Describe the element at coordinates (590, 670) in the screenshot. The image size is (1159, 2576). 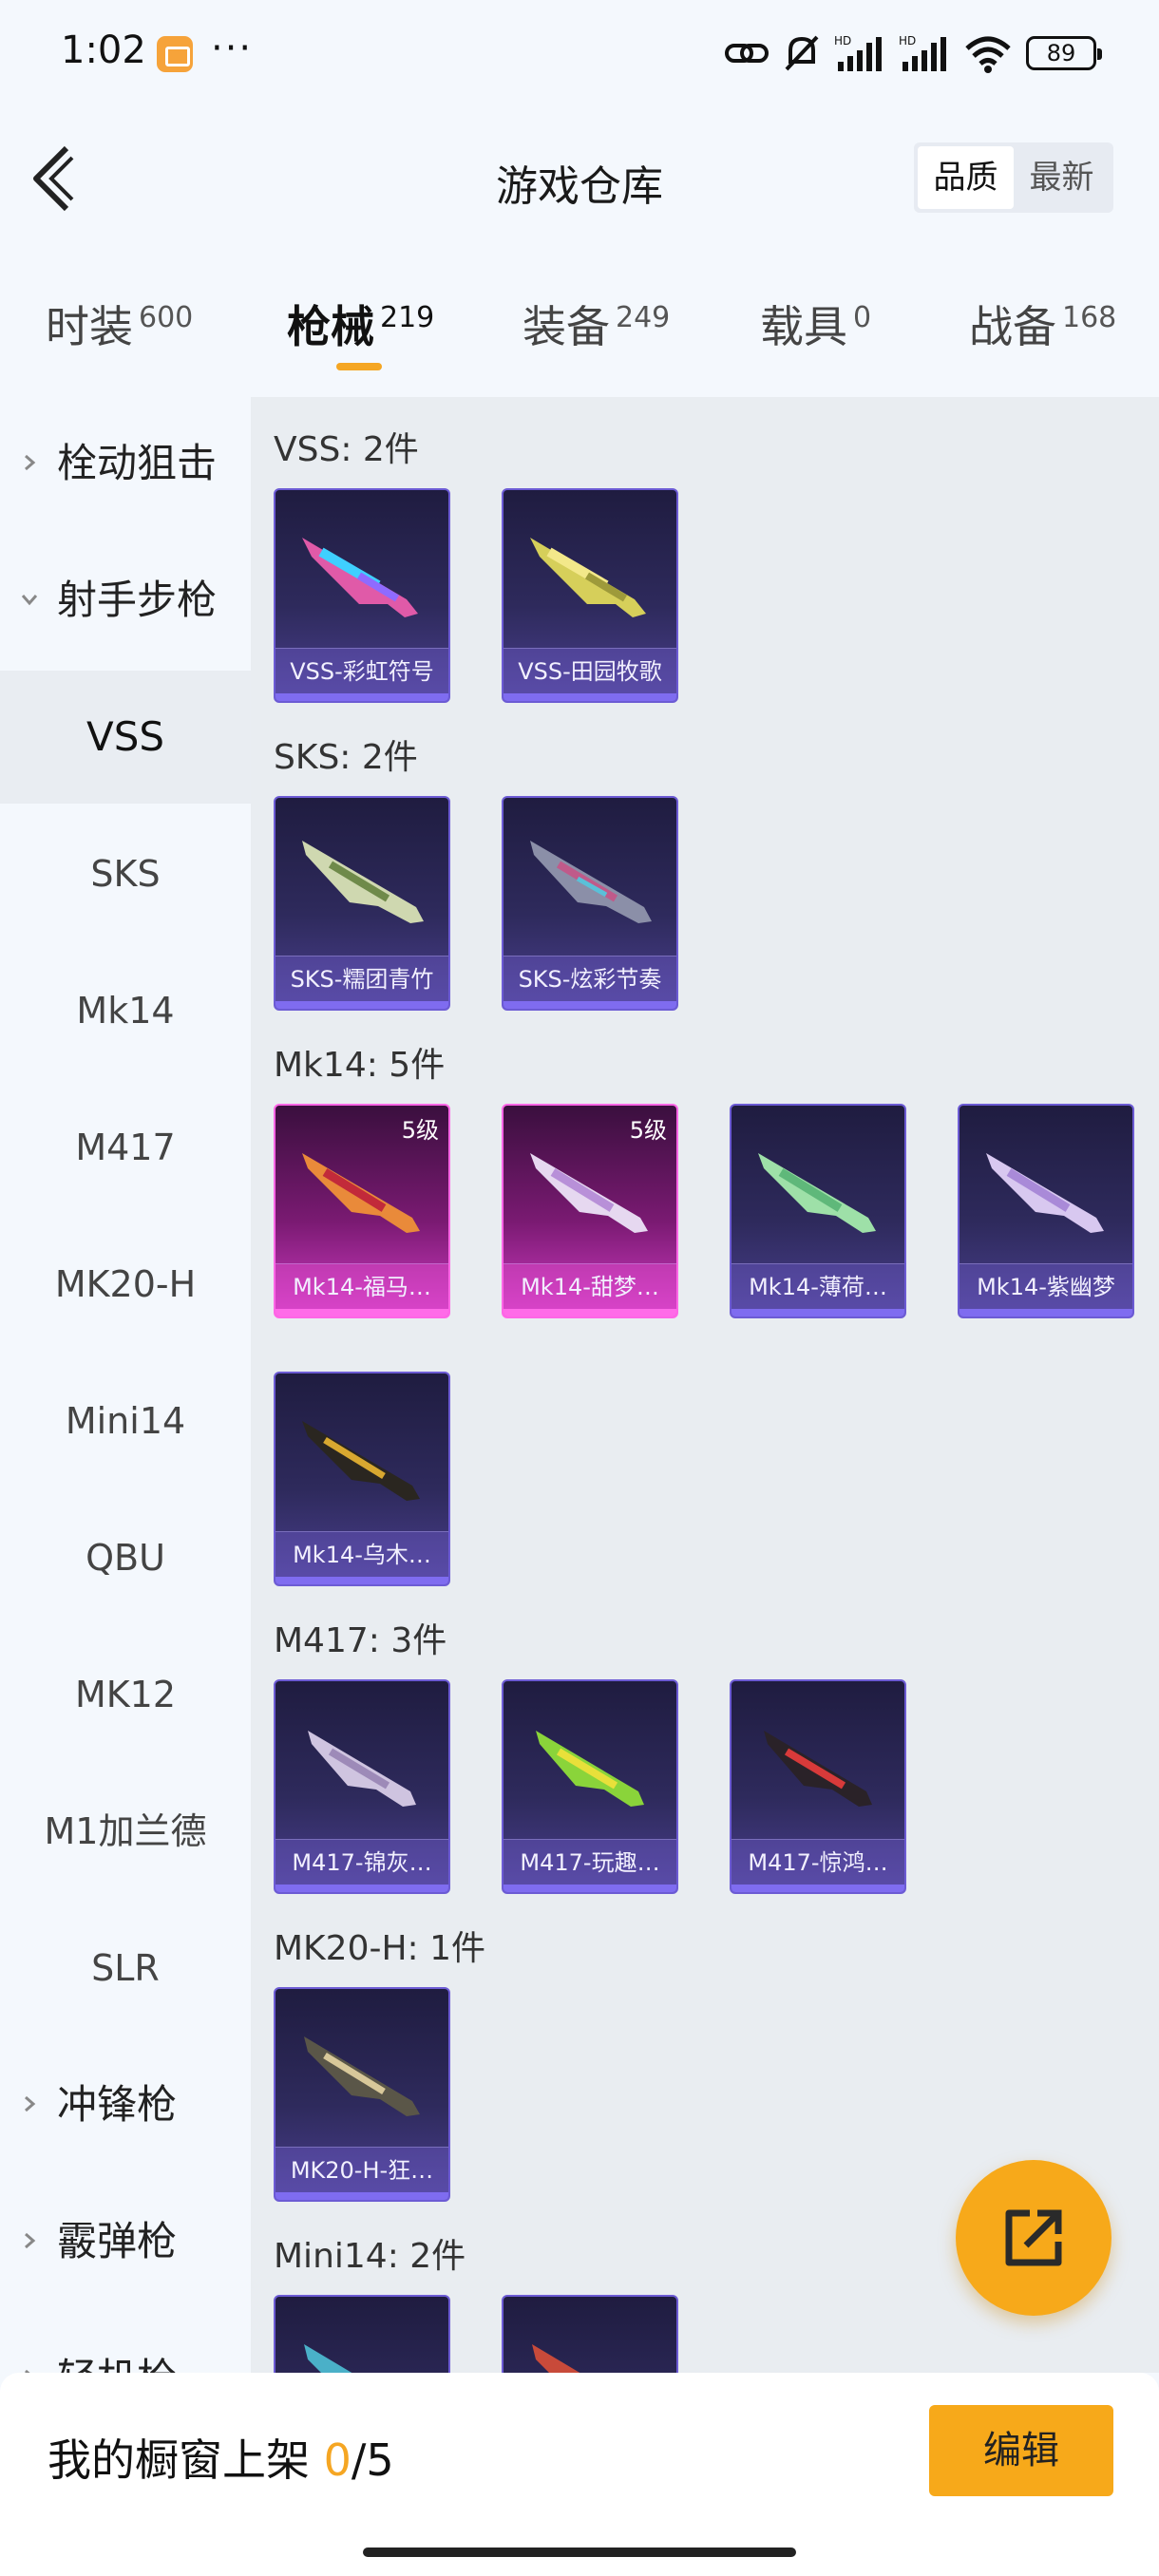
I see `weapon-name: VSS-田园牧歌` at that location.